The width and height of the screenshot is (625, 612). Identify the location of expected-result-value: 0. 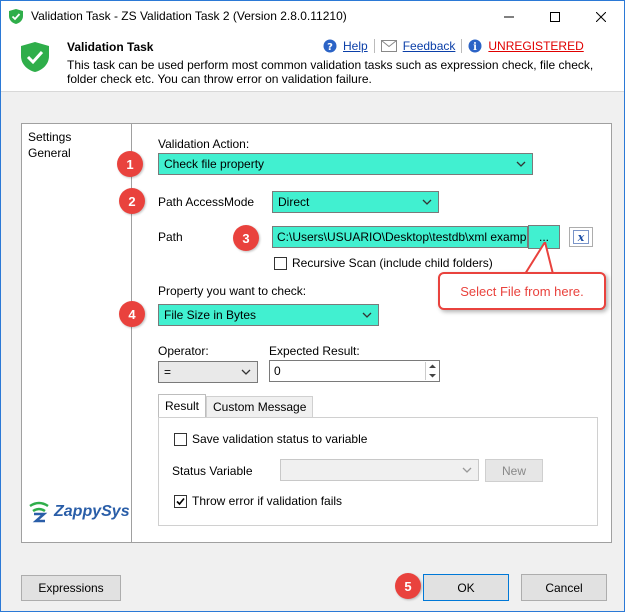
(277, 371).